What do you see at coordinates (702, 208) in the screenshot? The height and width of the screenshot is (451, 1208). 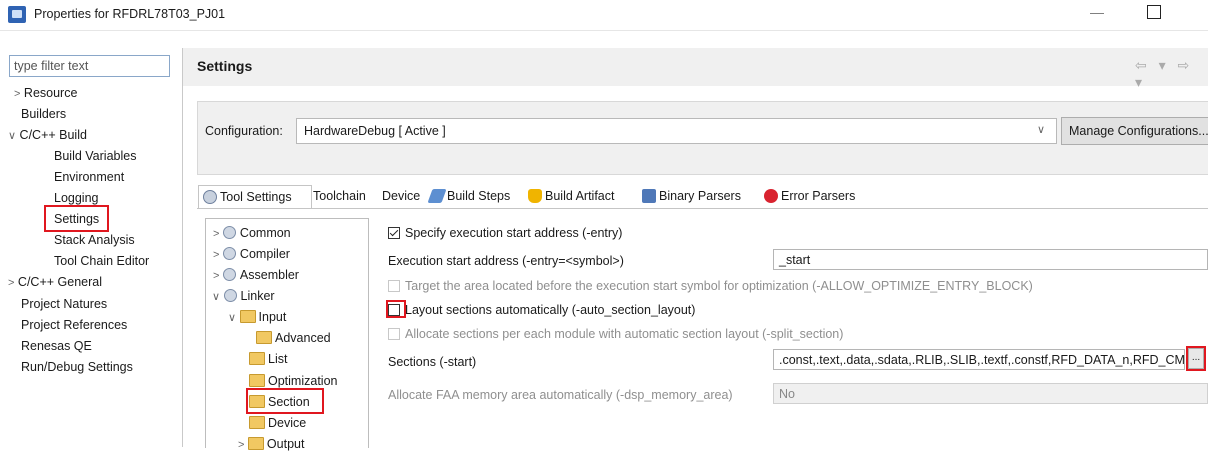 I see `tab-divider` at bounding box center [702, 208].